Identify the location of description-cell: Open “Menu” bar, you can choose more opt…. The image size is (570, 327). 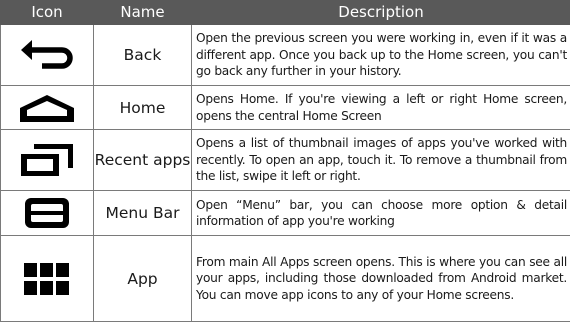
(380, 213).